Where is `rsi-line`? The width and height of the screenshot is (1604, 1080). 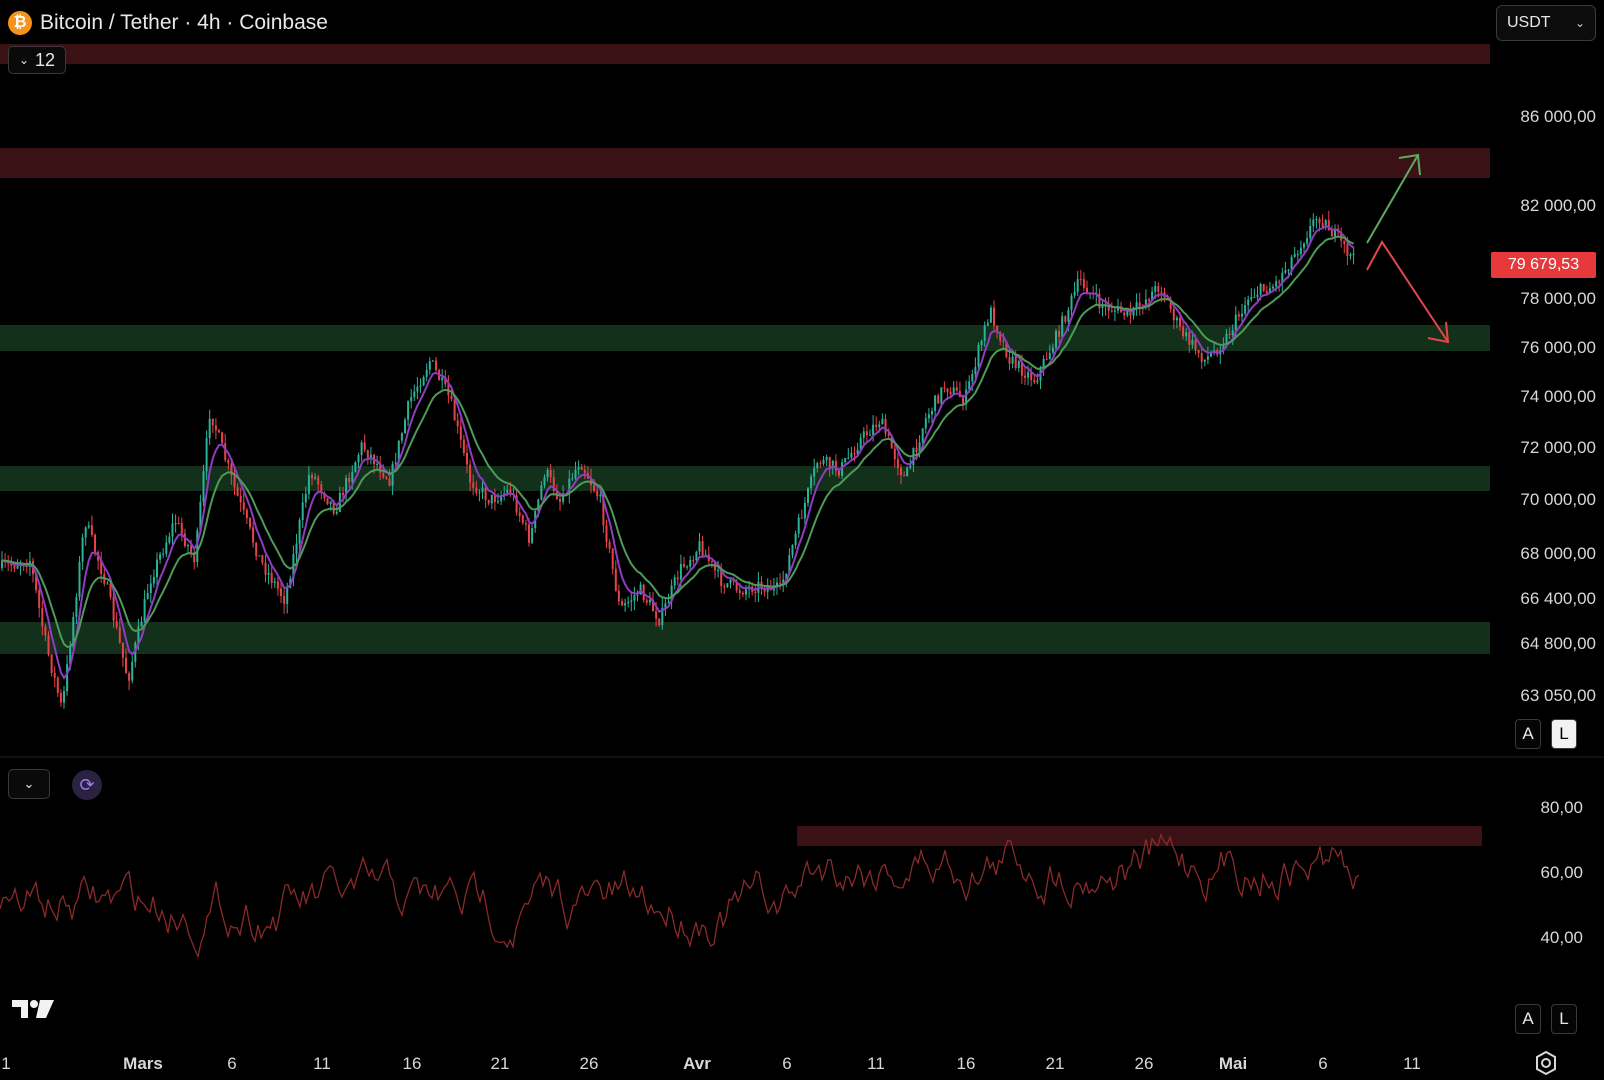 rsi-line is located at coordinates (680, 895).